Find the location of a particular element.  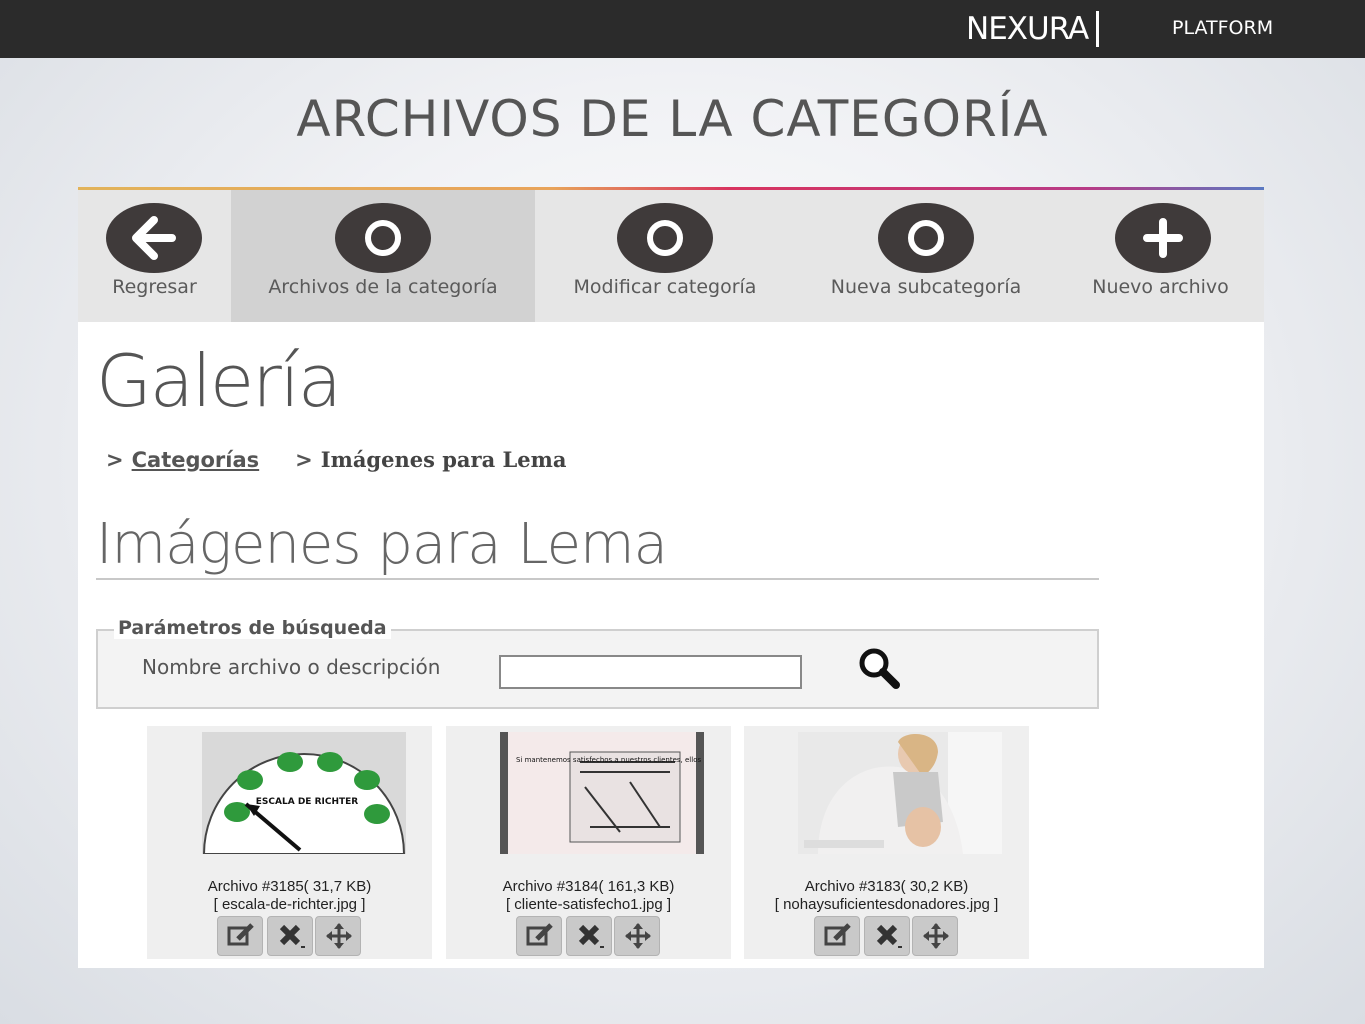

arrow-left-icon is located at coordinates (154, 238).